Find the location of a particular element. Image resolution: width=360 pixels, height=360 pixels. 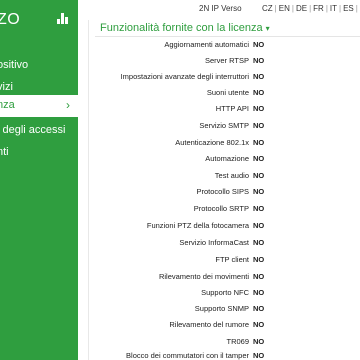

language-selector: CZ|EN|DE|FR|IT|ES|RU is located at coordinates (311, 8).